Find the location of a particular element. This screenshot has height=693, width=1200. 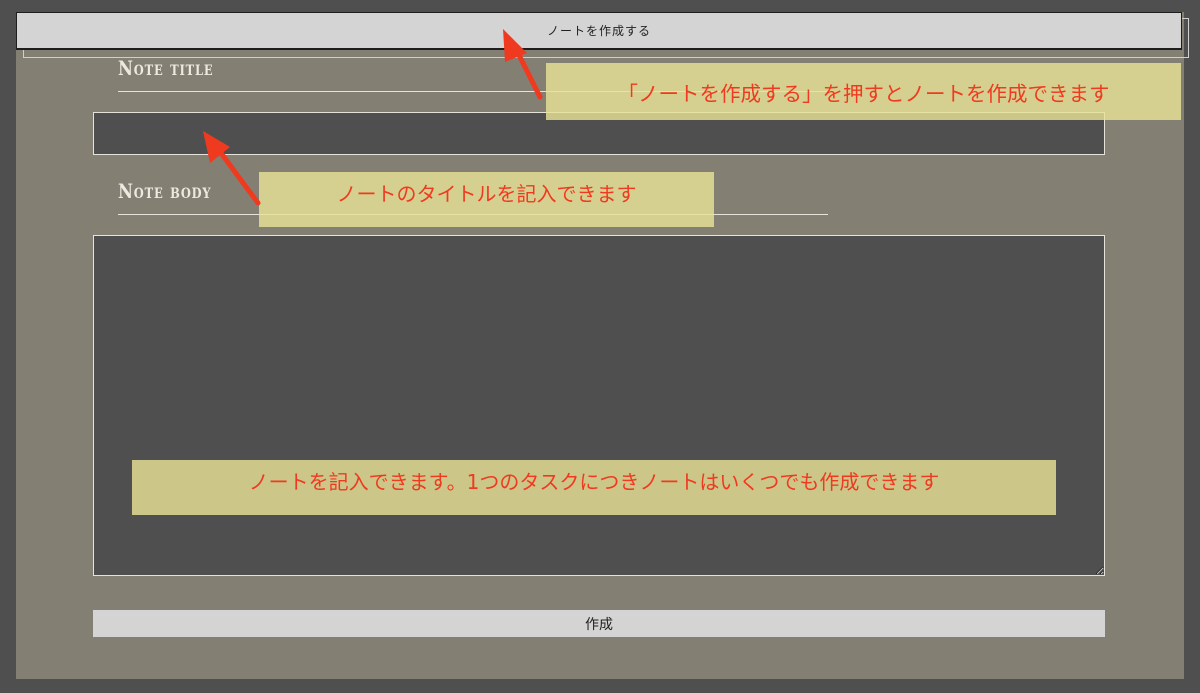

note-body-label: Note body is located at coordinates (165, 191).